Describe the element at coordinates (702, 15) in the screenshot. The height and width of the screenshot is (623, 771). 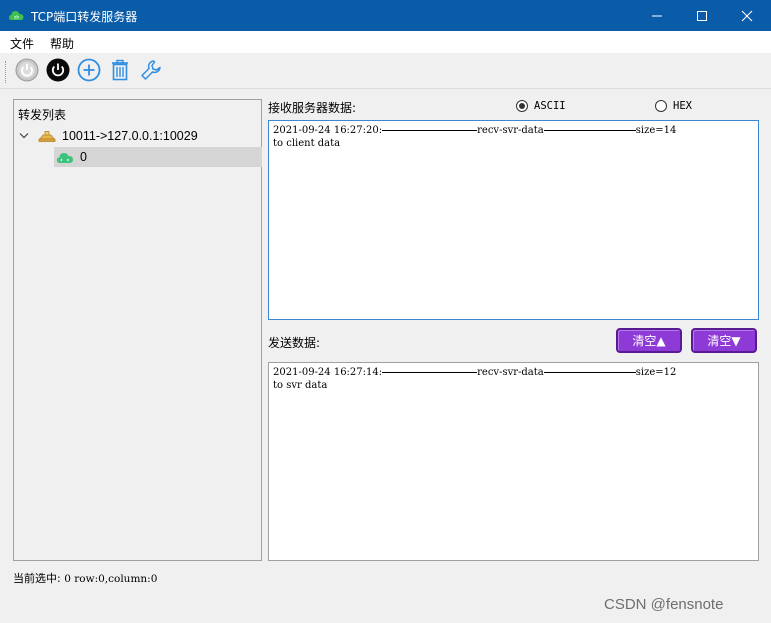
I see `maximize-button` at that location.